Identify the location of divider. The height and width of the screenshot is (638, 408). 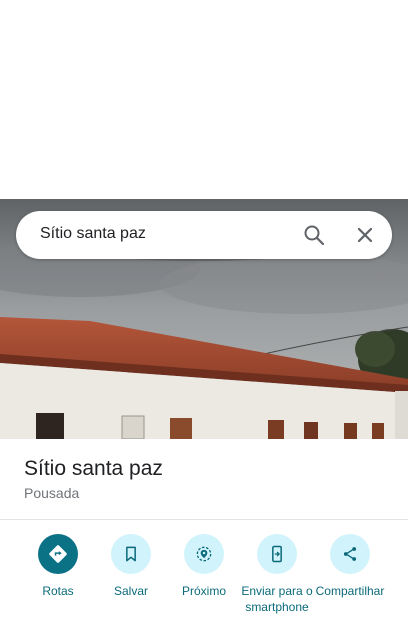
(204, 519).